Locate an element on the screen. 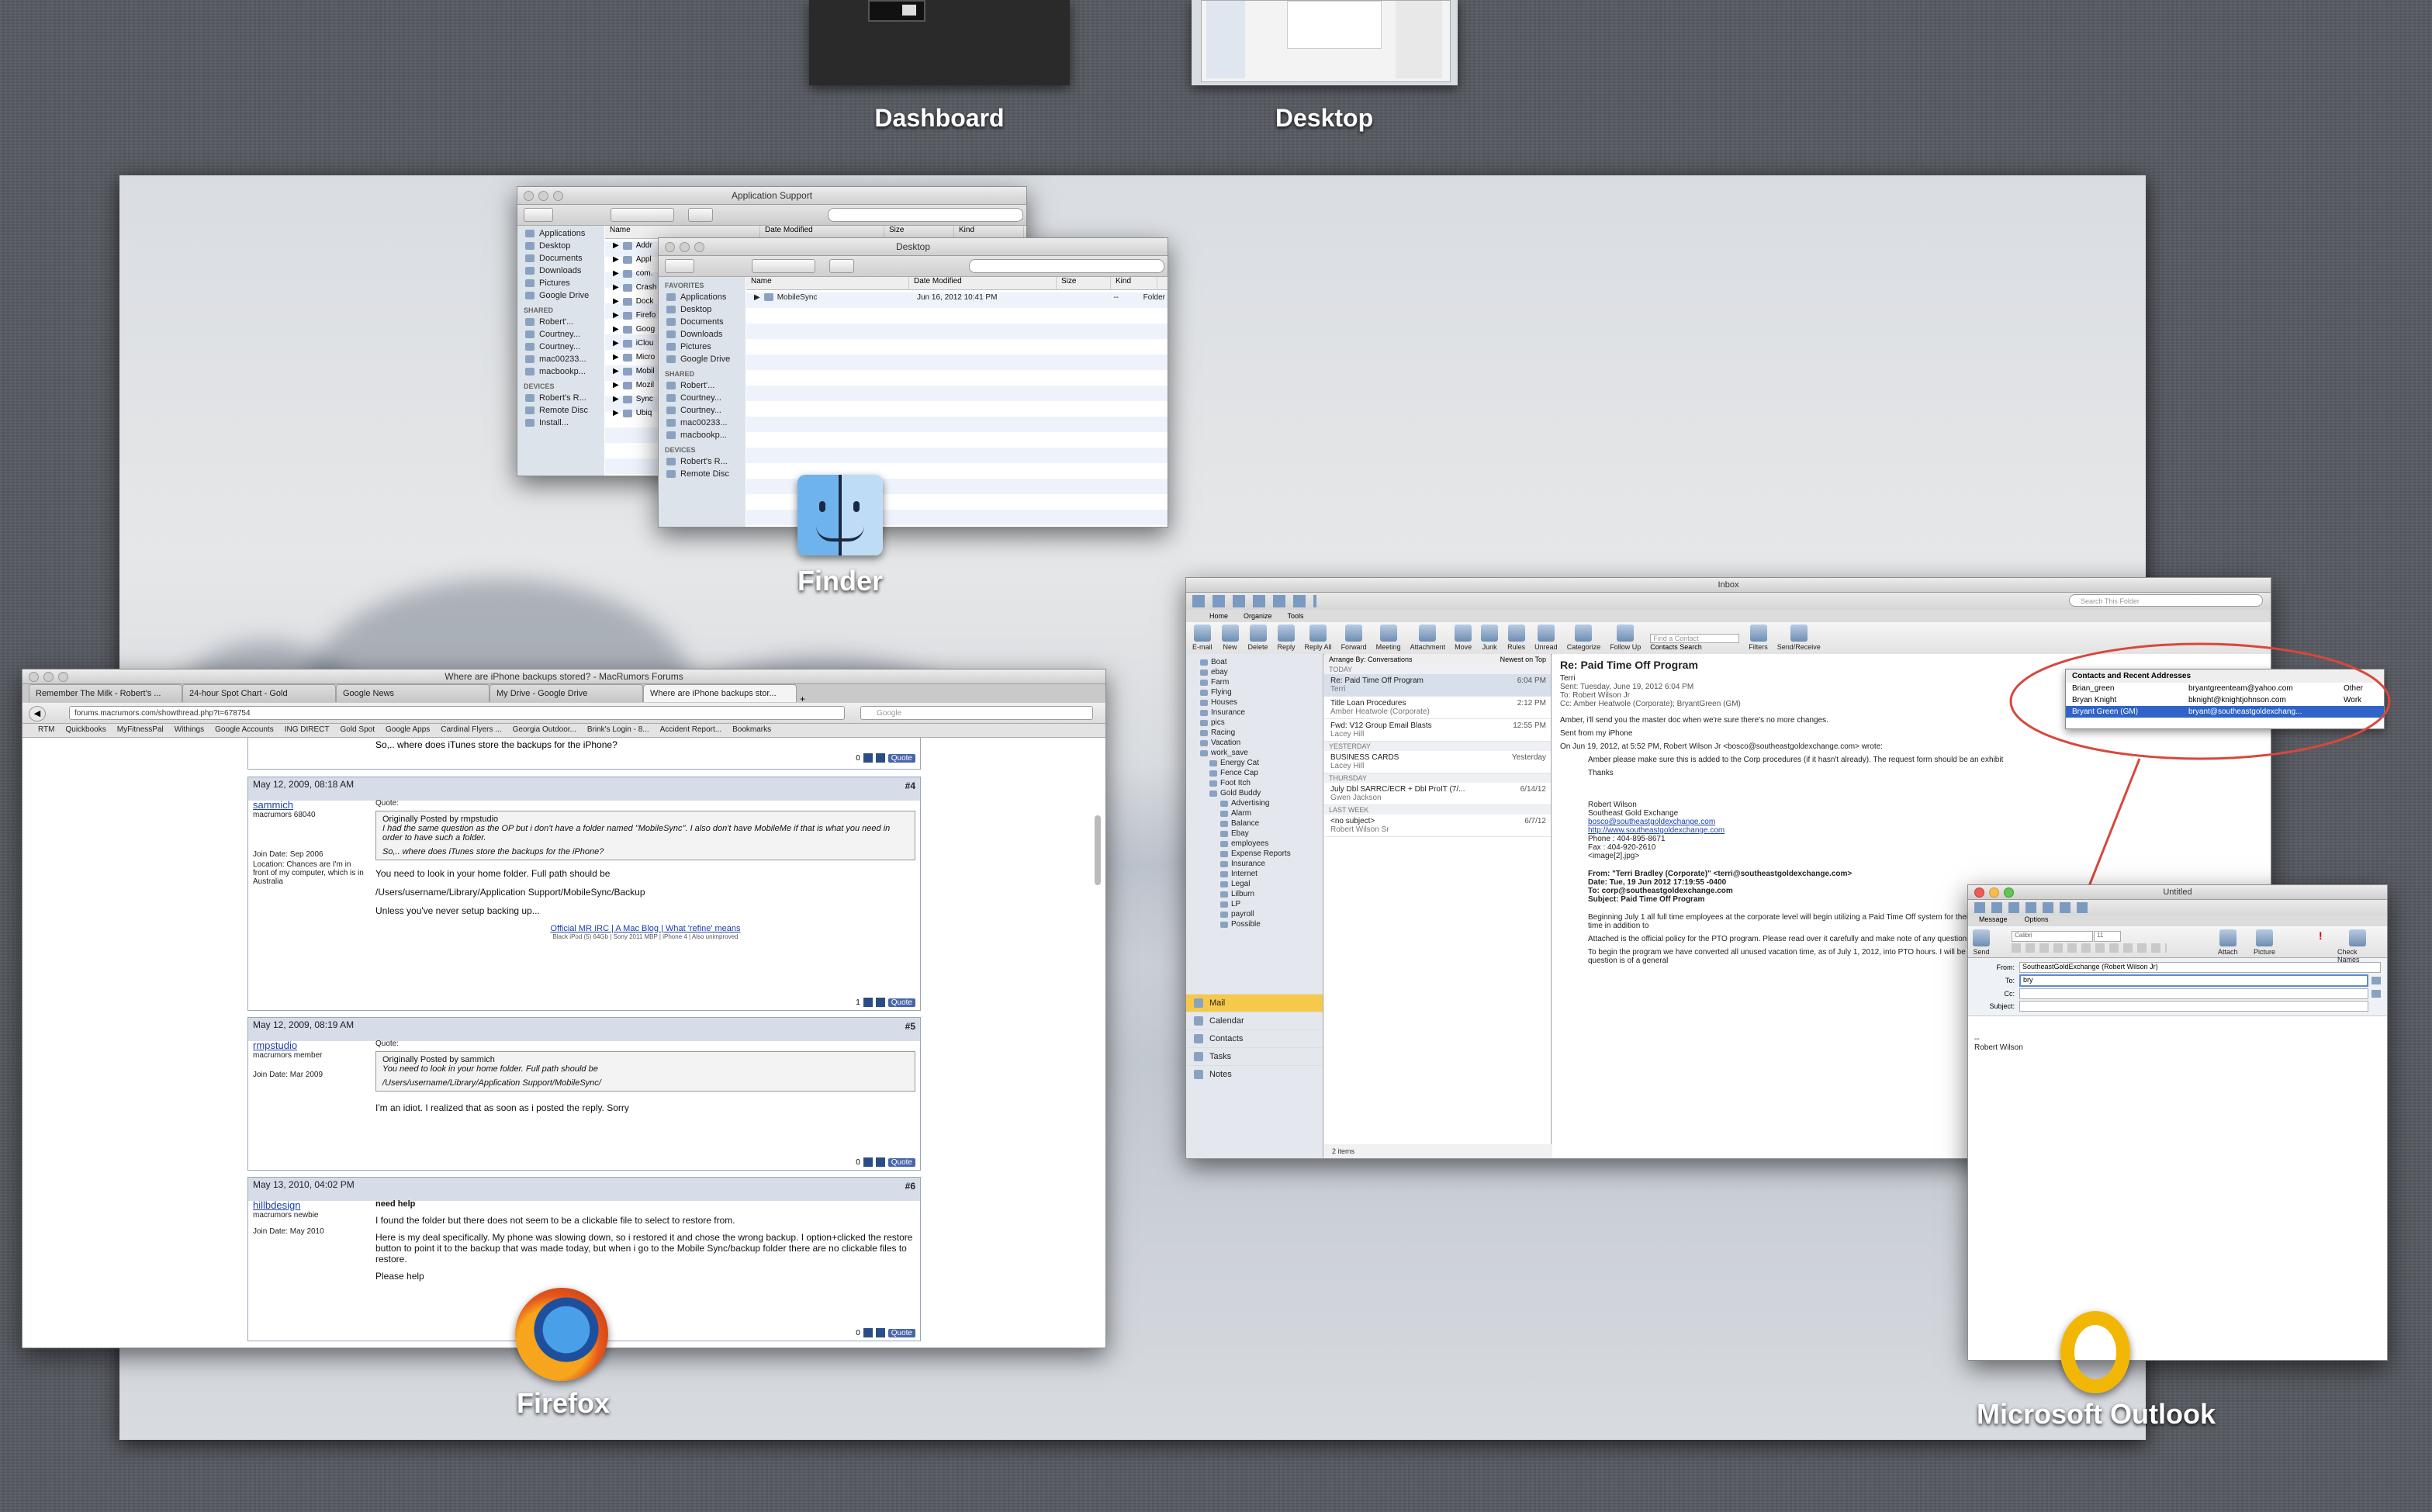  address-book-icon is located at coordinates (2376, 980).